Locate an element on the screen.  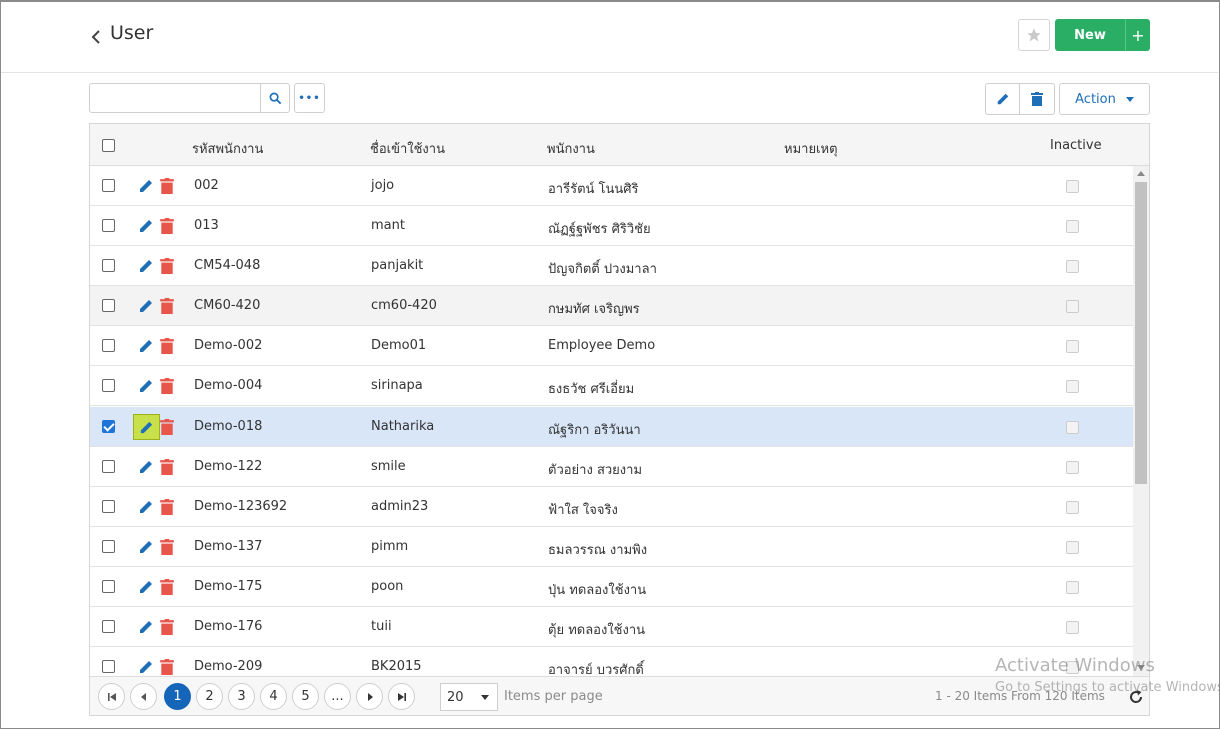
table-row: Demo-018 Natharika ณัฐริกา อริวันนา is located at coordinates (611, 427).